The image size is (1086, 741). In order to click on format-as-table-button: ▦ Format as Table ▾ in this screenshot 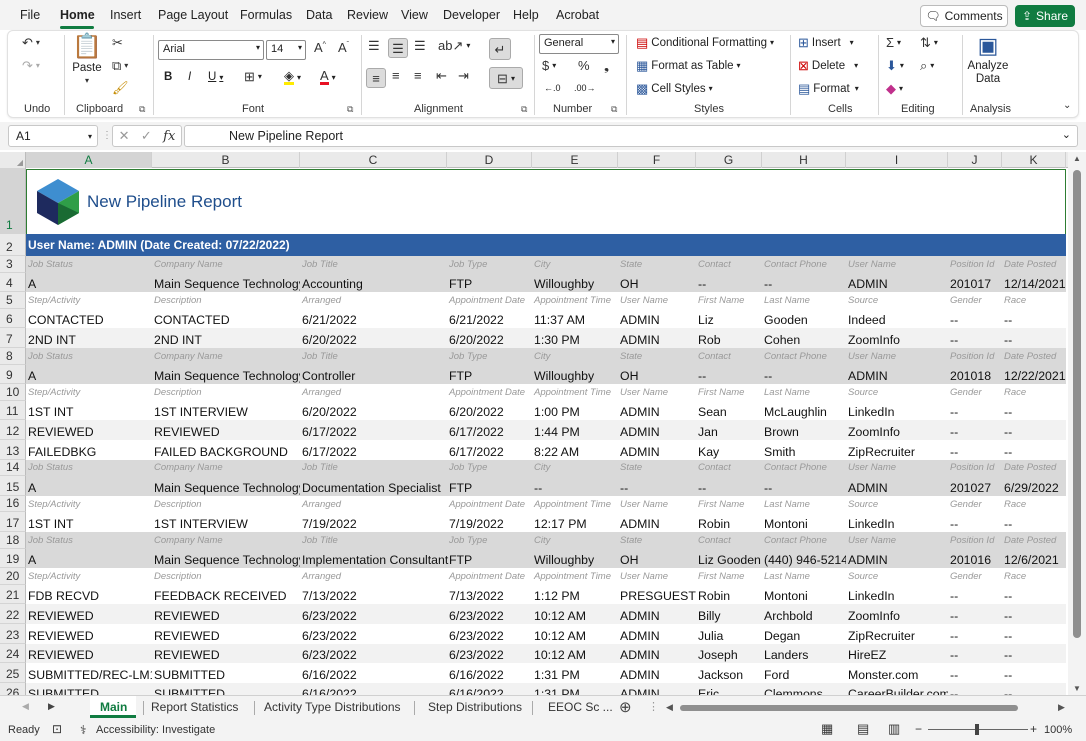, I will do `click(688, 65)`.